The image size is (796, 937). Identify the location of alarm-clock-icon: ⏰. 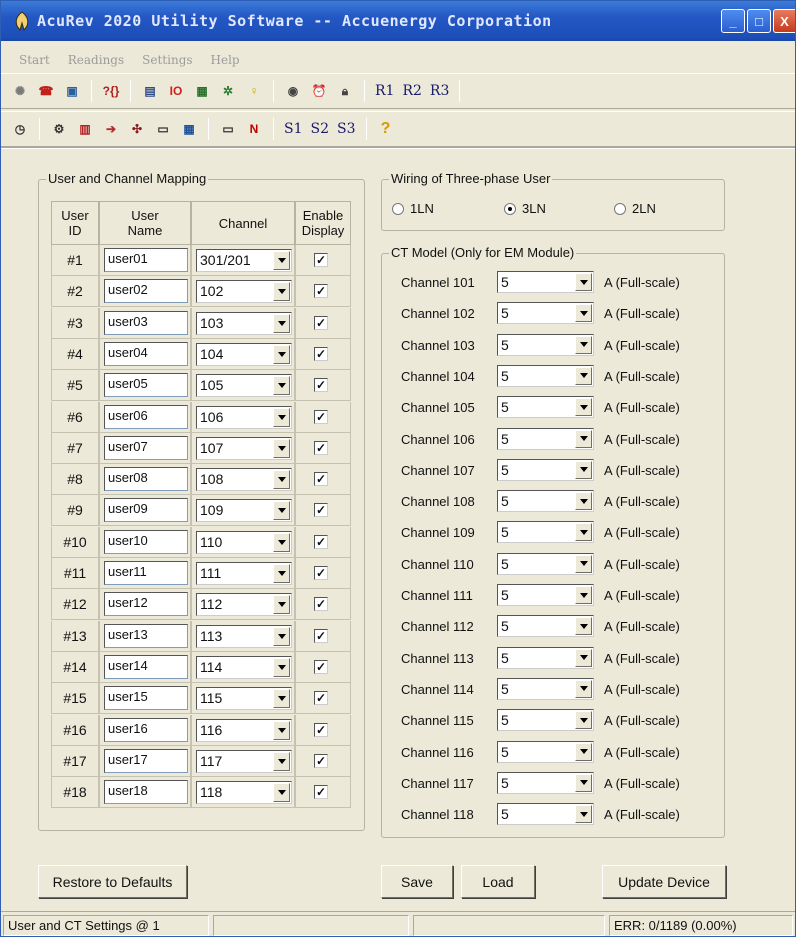
(319, 91).